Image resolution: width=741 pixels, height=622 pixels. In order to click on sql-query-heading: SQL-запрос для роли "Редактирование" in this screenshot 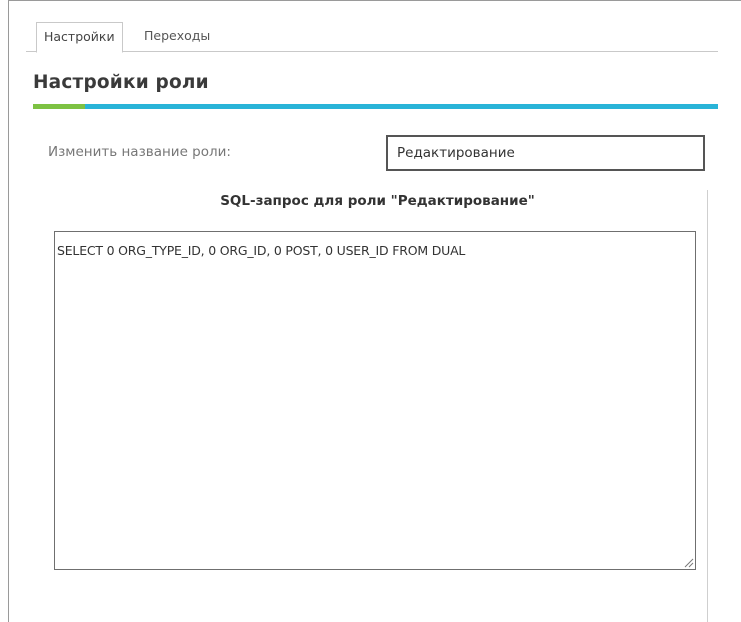, I will do `click(370, 201)`.